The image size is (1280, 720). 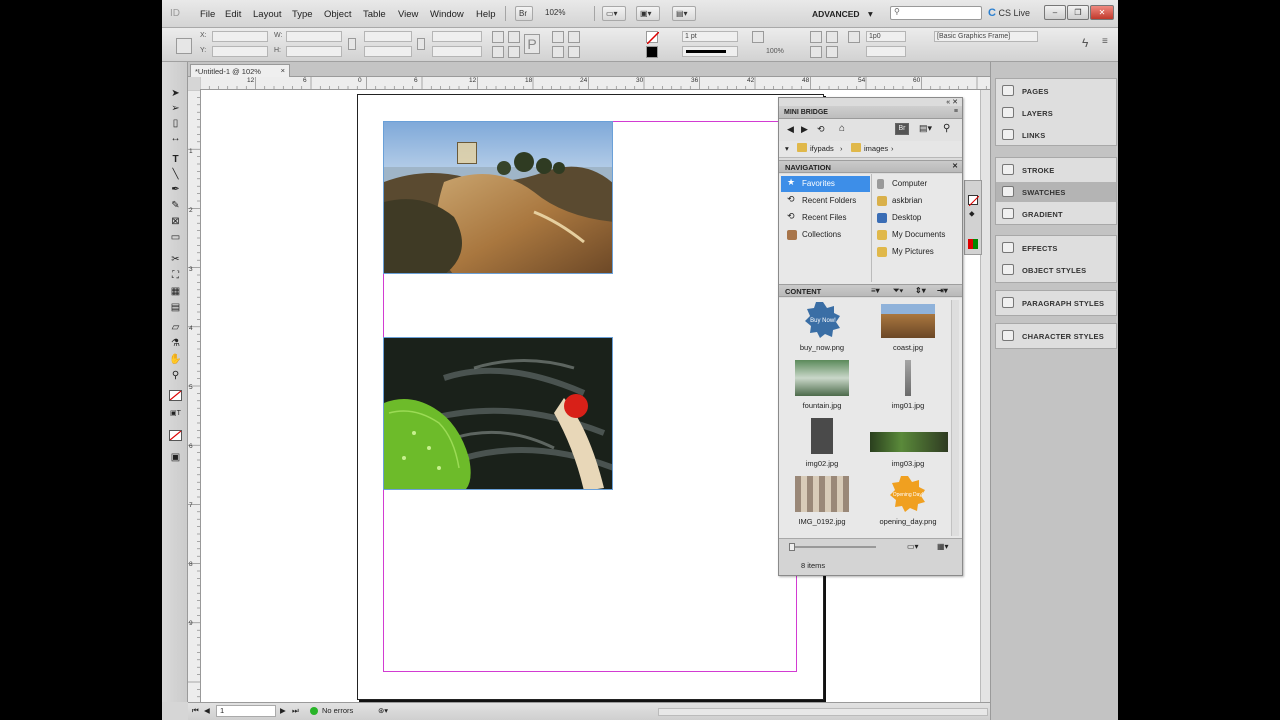 What do you see at coordinates (233, 14) in the screenshot?
I see `menu-edit: Edit` at bounding box center [233, 14].